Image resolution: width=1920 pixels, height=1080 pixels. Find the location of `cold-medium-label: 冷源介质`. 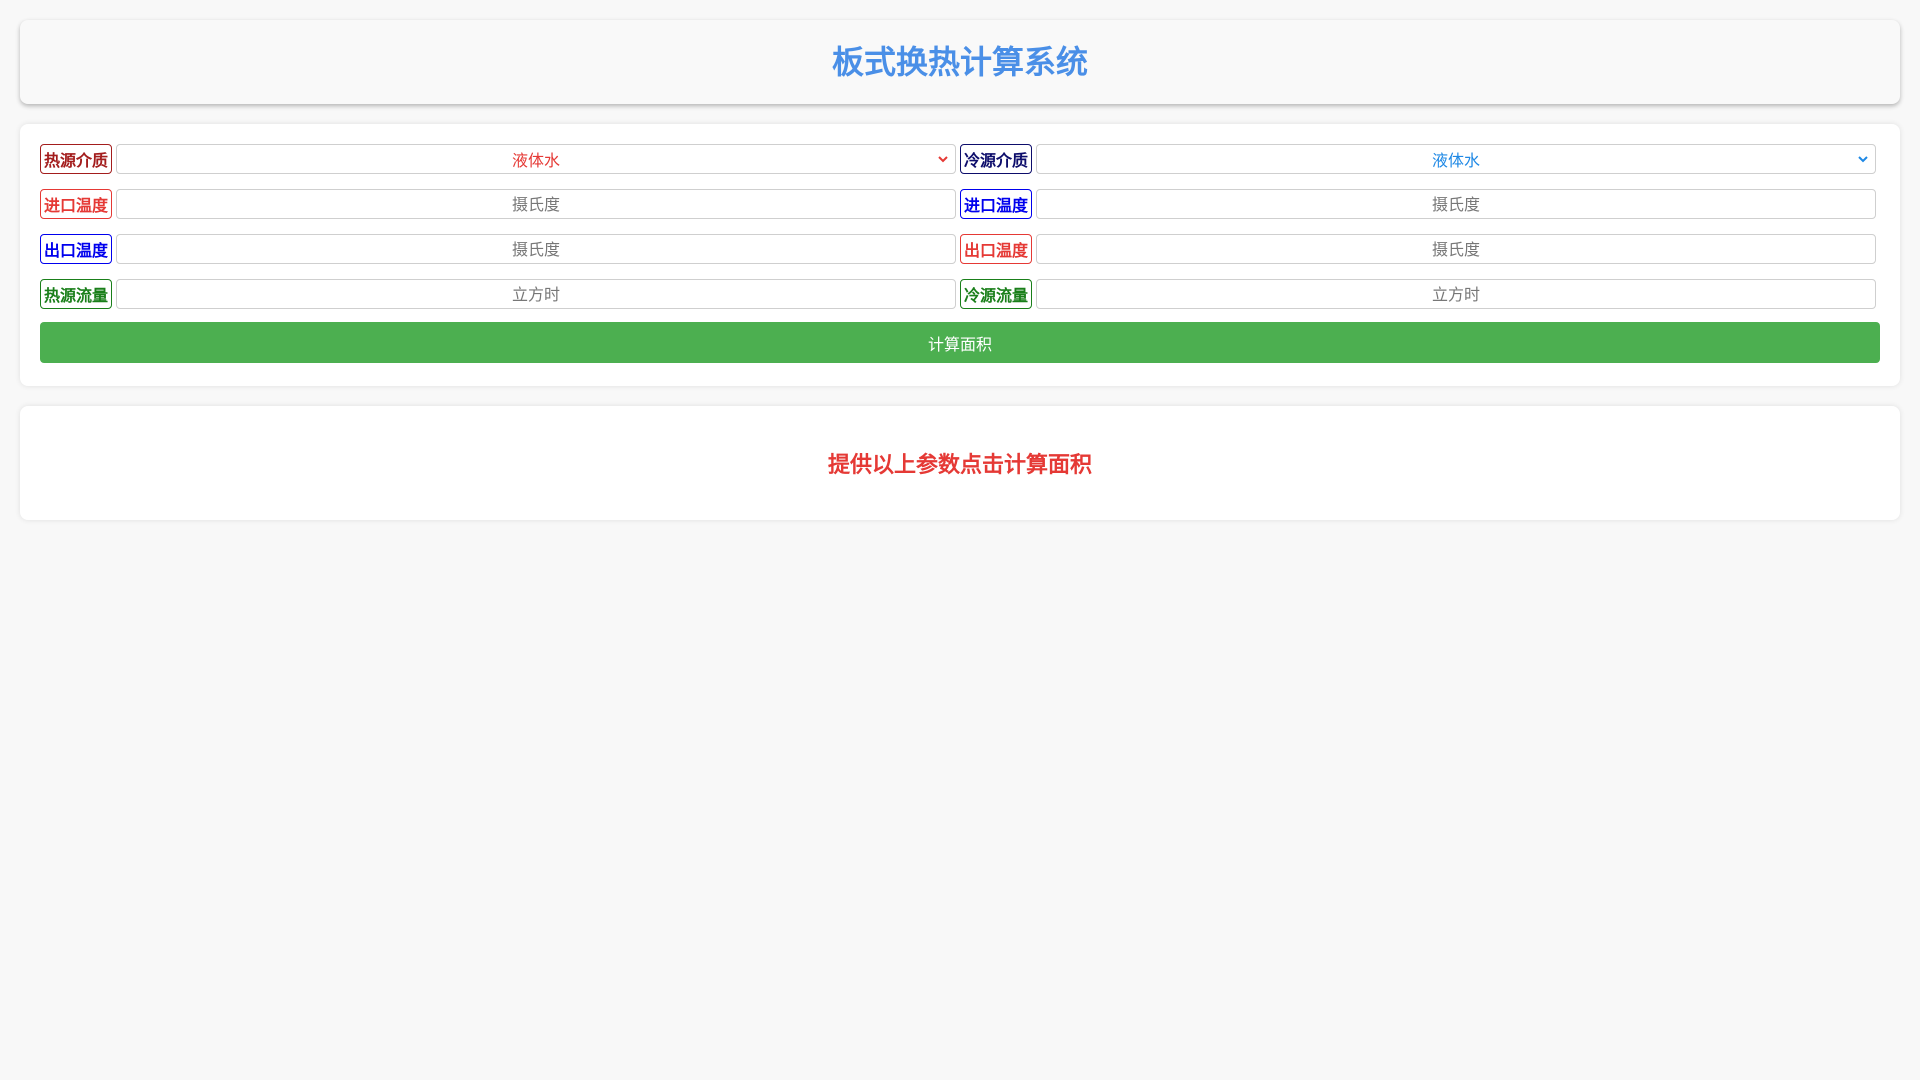

cold-medium-label: 冷源介质 is located at coordinates (996, 159).